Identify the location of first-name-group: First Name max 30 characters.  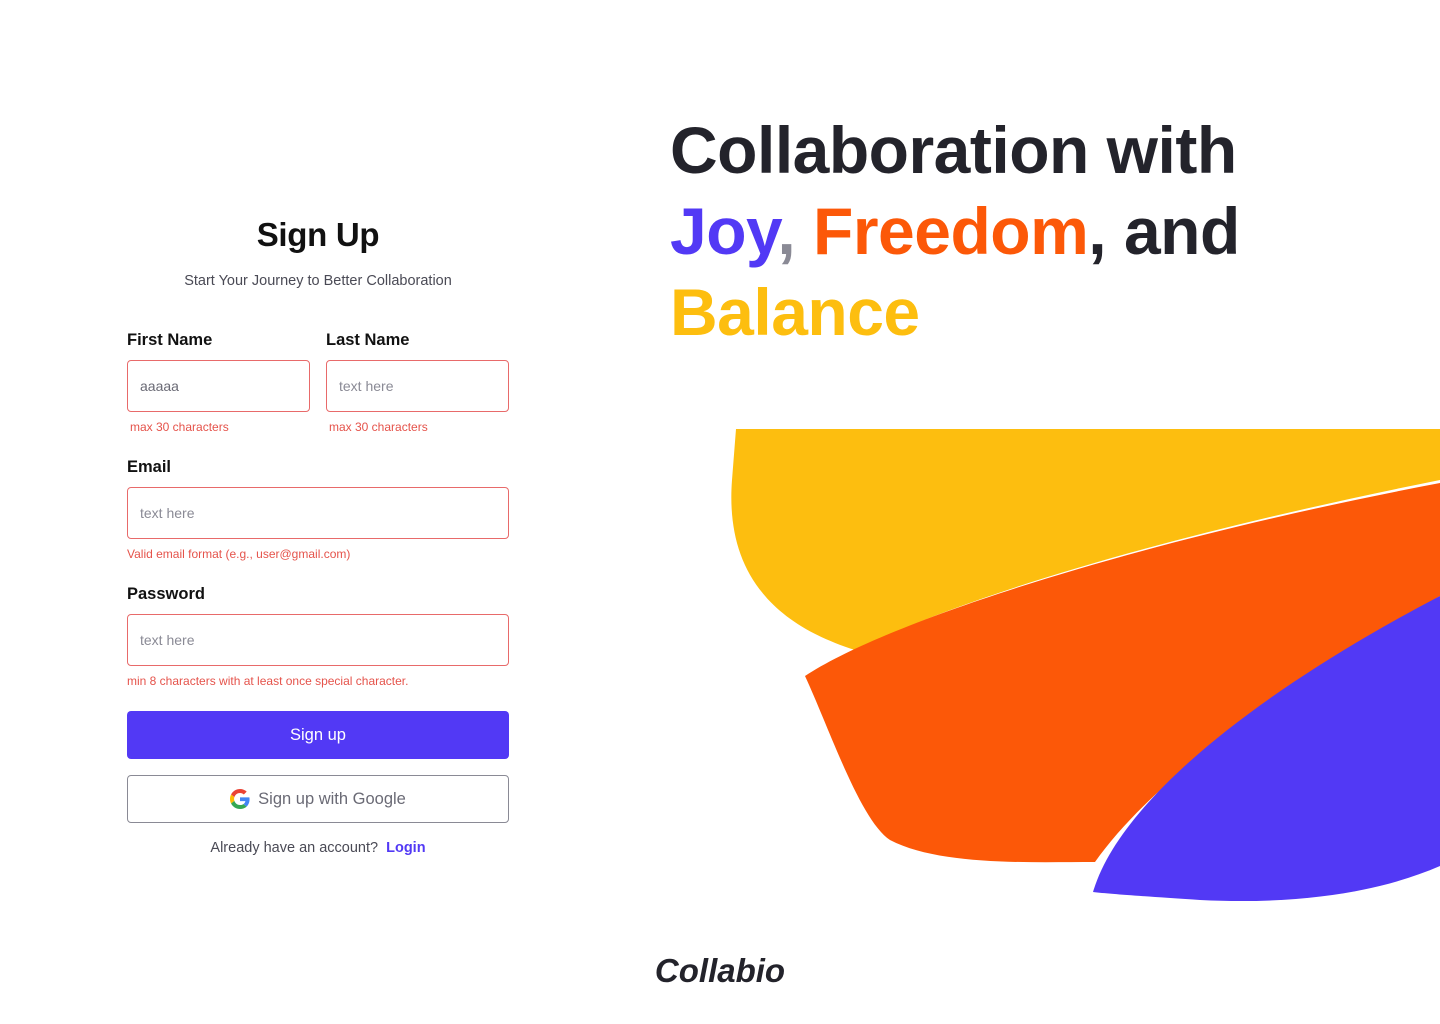
(218, 382).